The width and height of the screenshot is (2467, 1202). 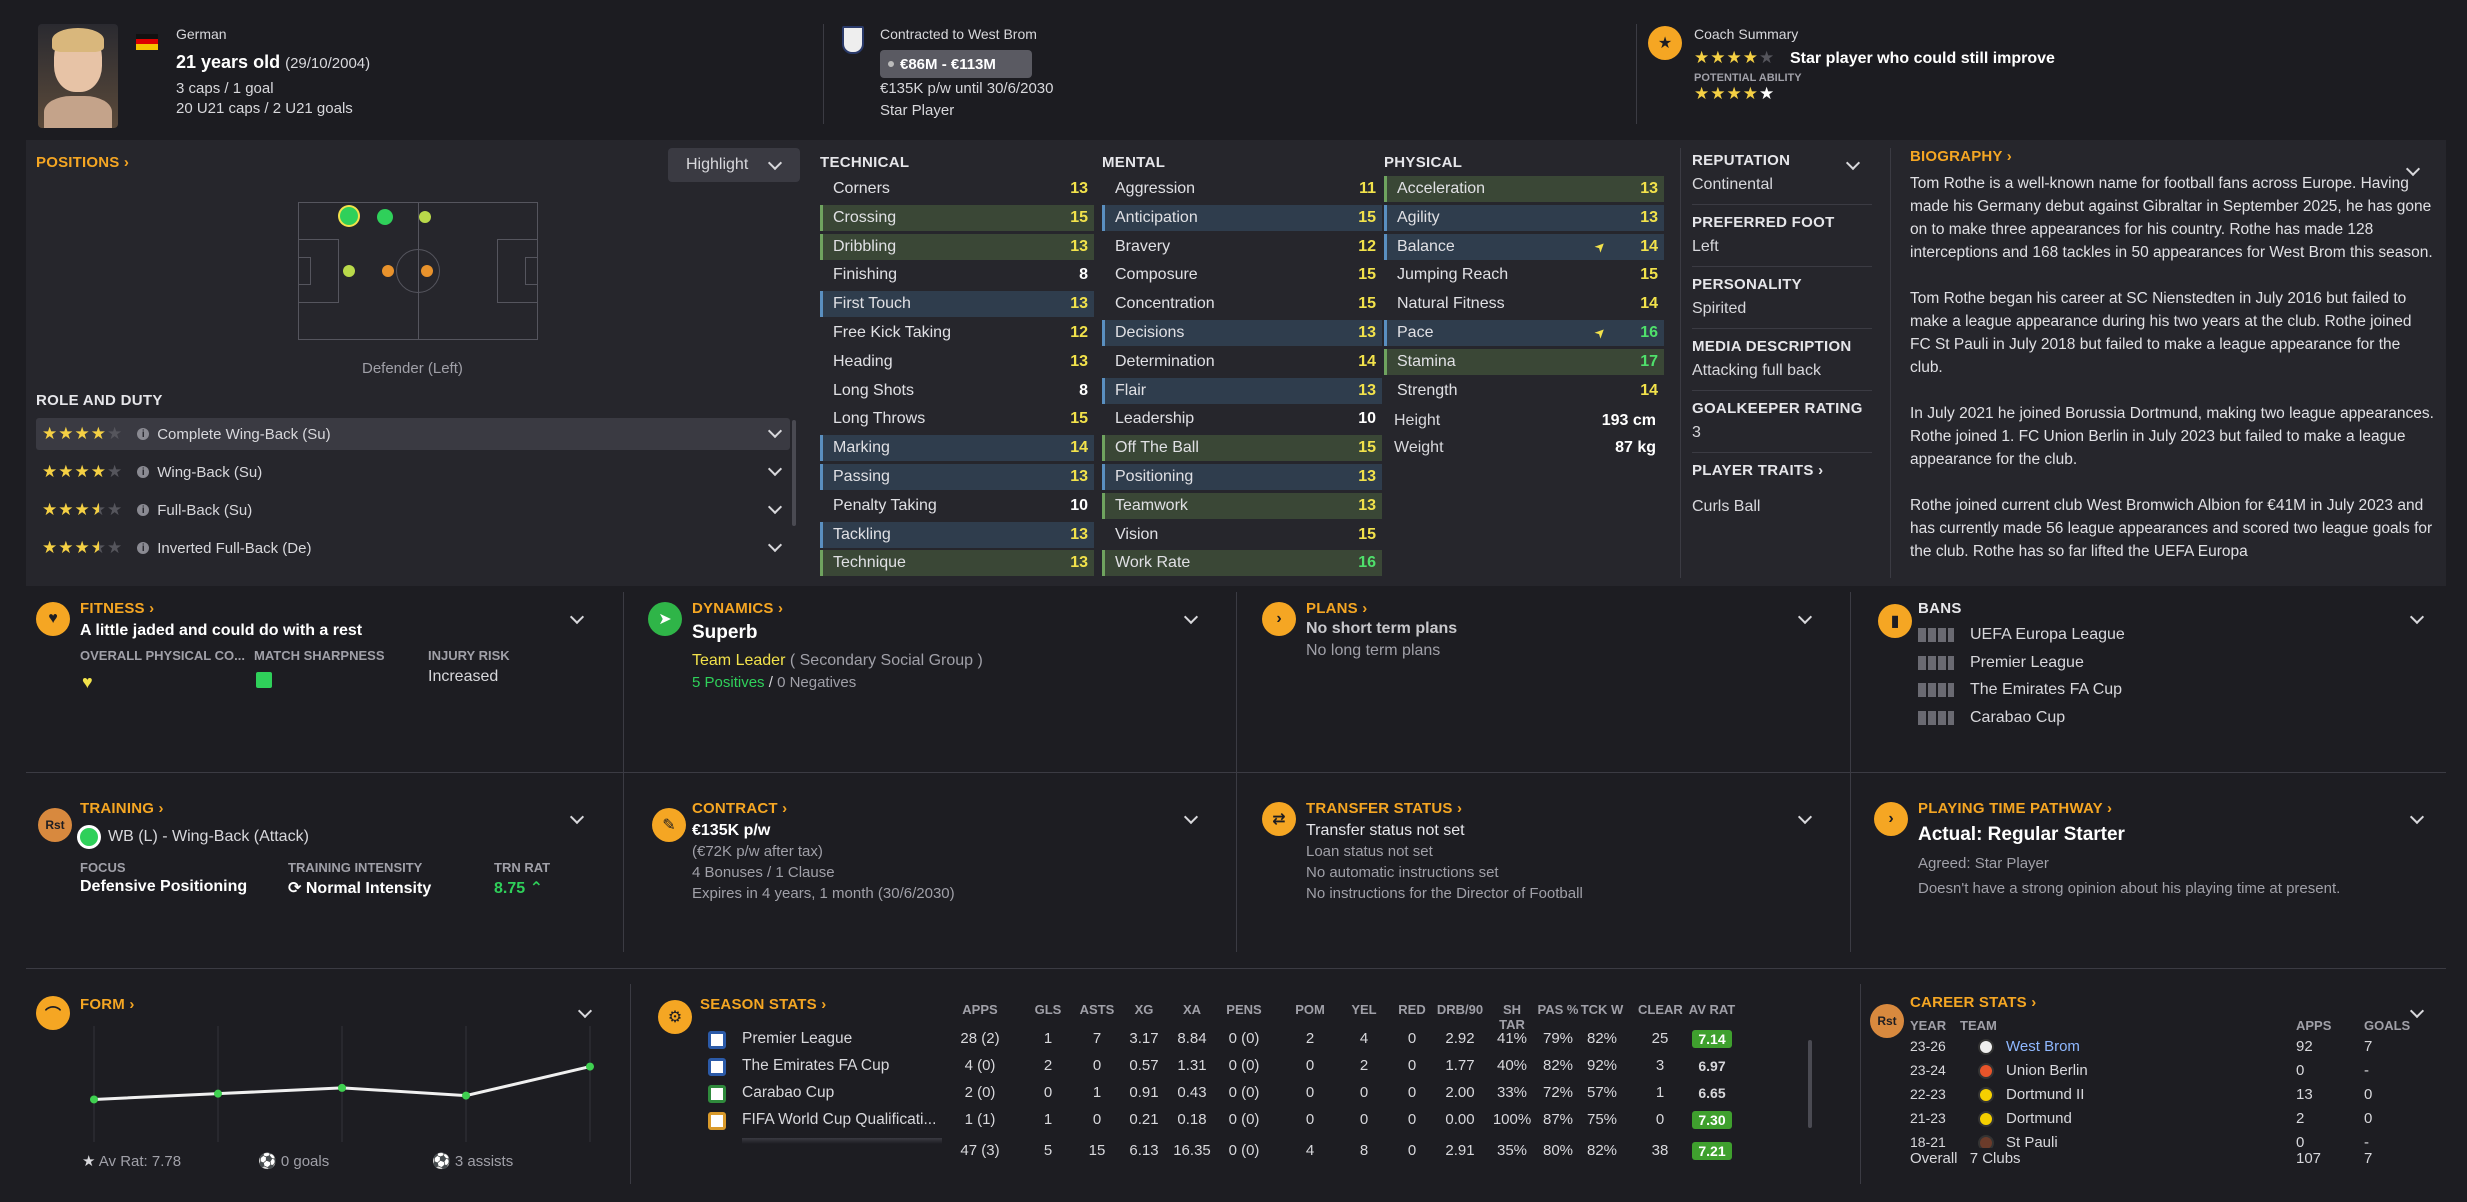 What do you see at coordinates (122, 808) in the screenshot?
I see `training-title: TRAINING ›` at bounding box center [122, 808].